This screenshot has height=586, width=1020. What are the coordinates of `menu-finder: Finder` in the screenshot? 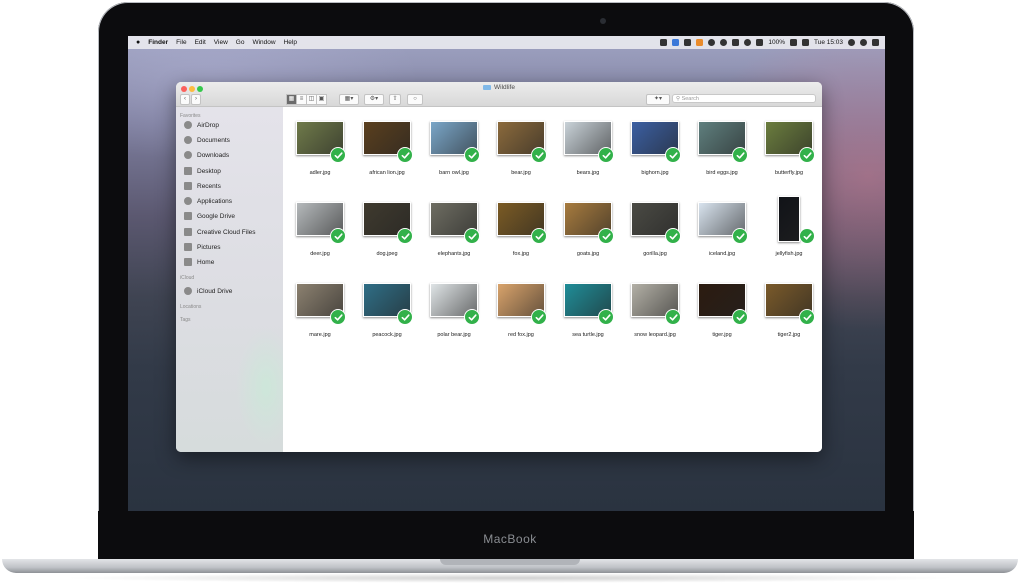 It's located at (158, 42).